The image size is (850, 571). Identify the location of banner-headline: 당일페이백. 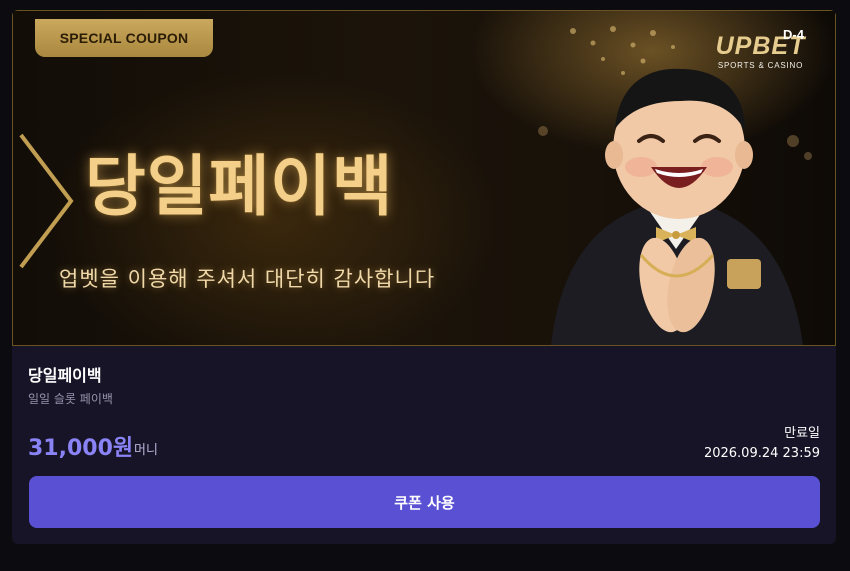
(239, 186).